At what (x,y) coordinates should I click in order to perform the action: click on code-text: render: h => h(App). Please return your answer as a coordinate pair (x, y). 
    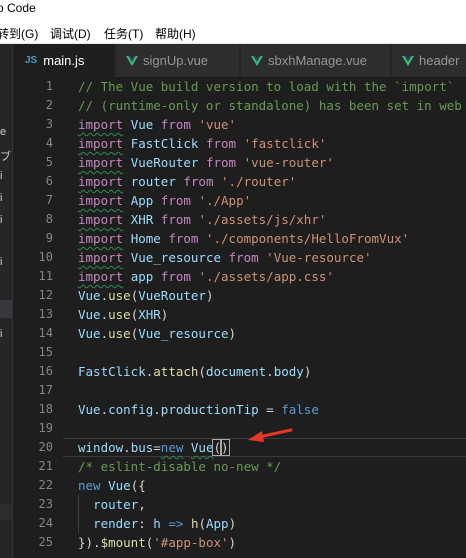
    Looking at the image, I should click on (157, 523).